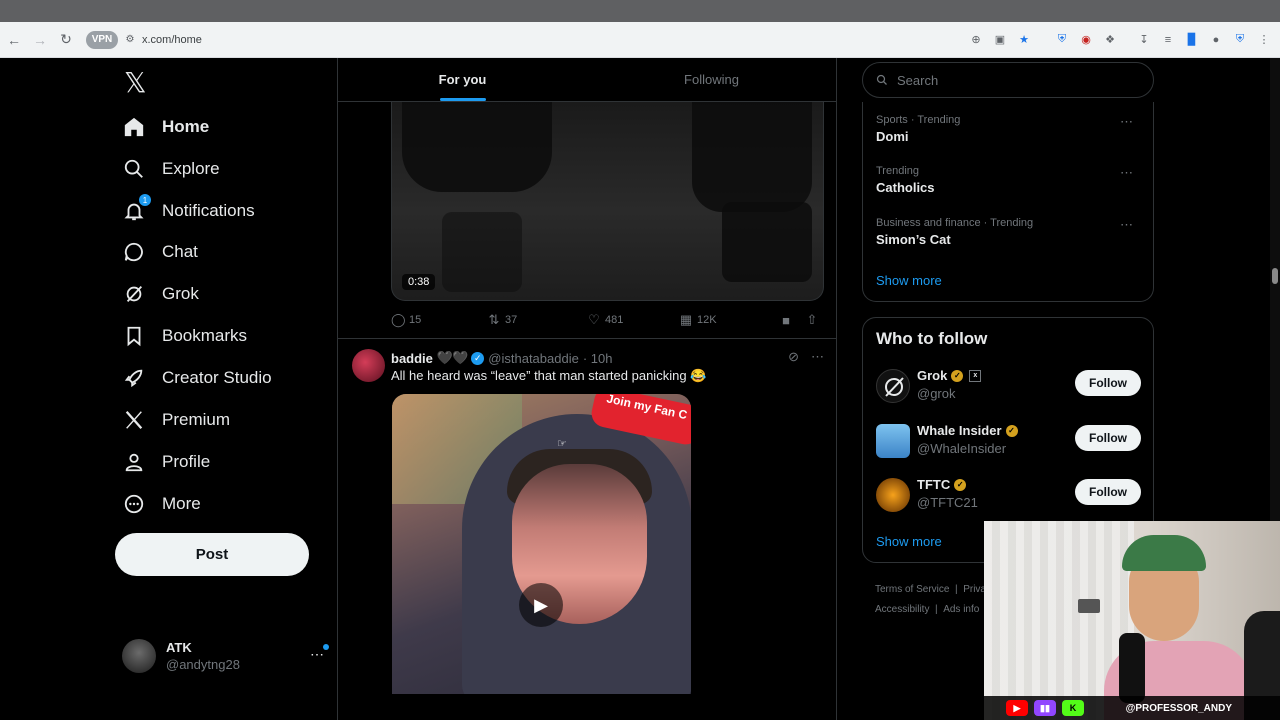 The image size is (1280, 720). Describe the element at coordinates (368, 365) in the screenshot. I see `avatar` at that location.